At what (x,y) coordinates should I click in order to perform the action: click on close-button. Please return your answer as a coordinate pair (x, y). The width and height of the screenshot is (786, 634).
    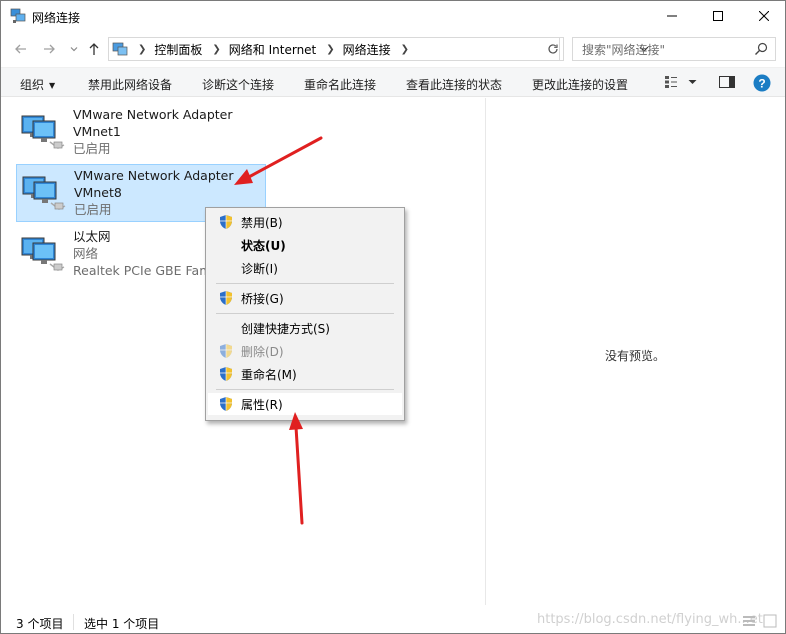
    Looking at the image, I should click on (763, 16).